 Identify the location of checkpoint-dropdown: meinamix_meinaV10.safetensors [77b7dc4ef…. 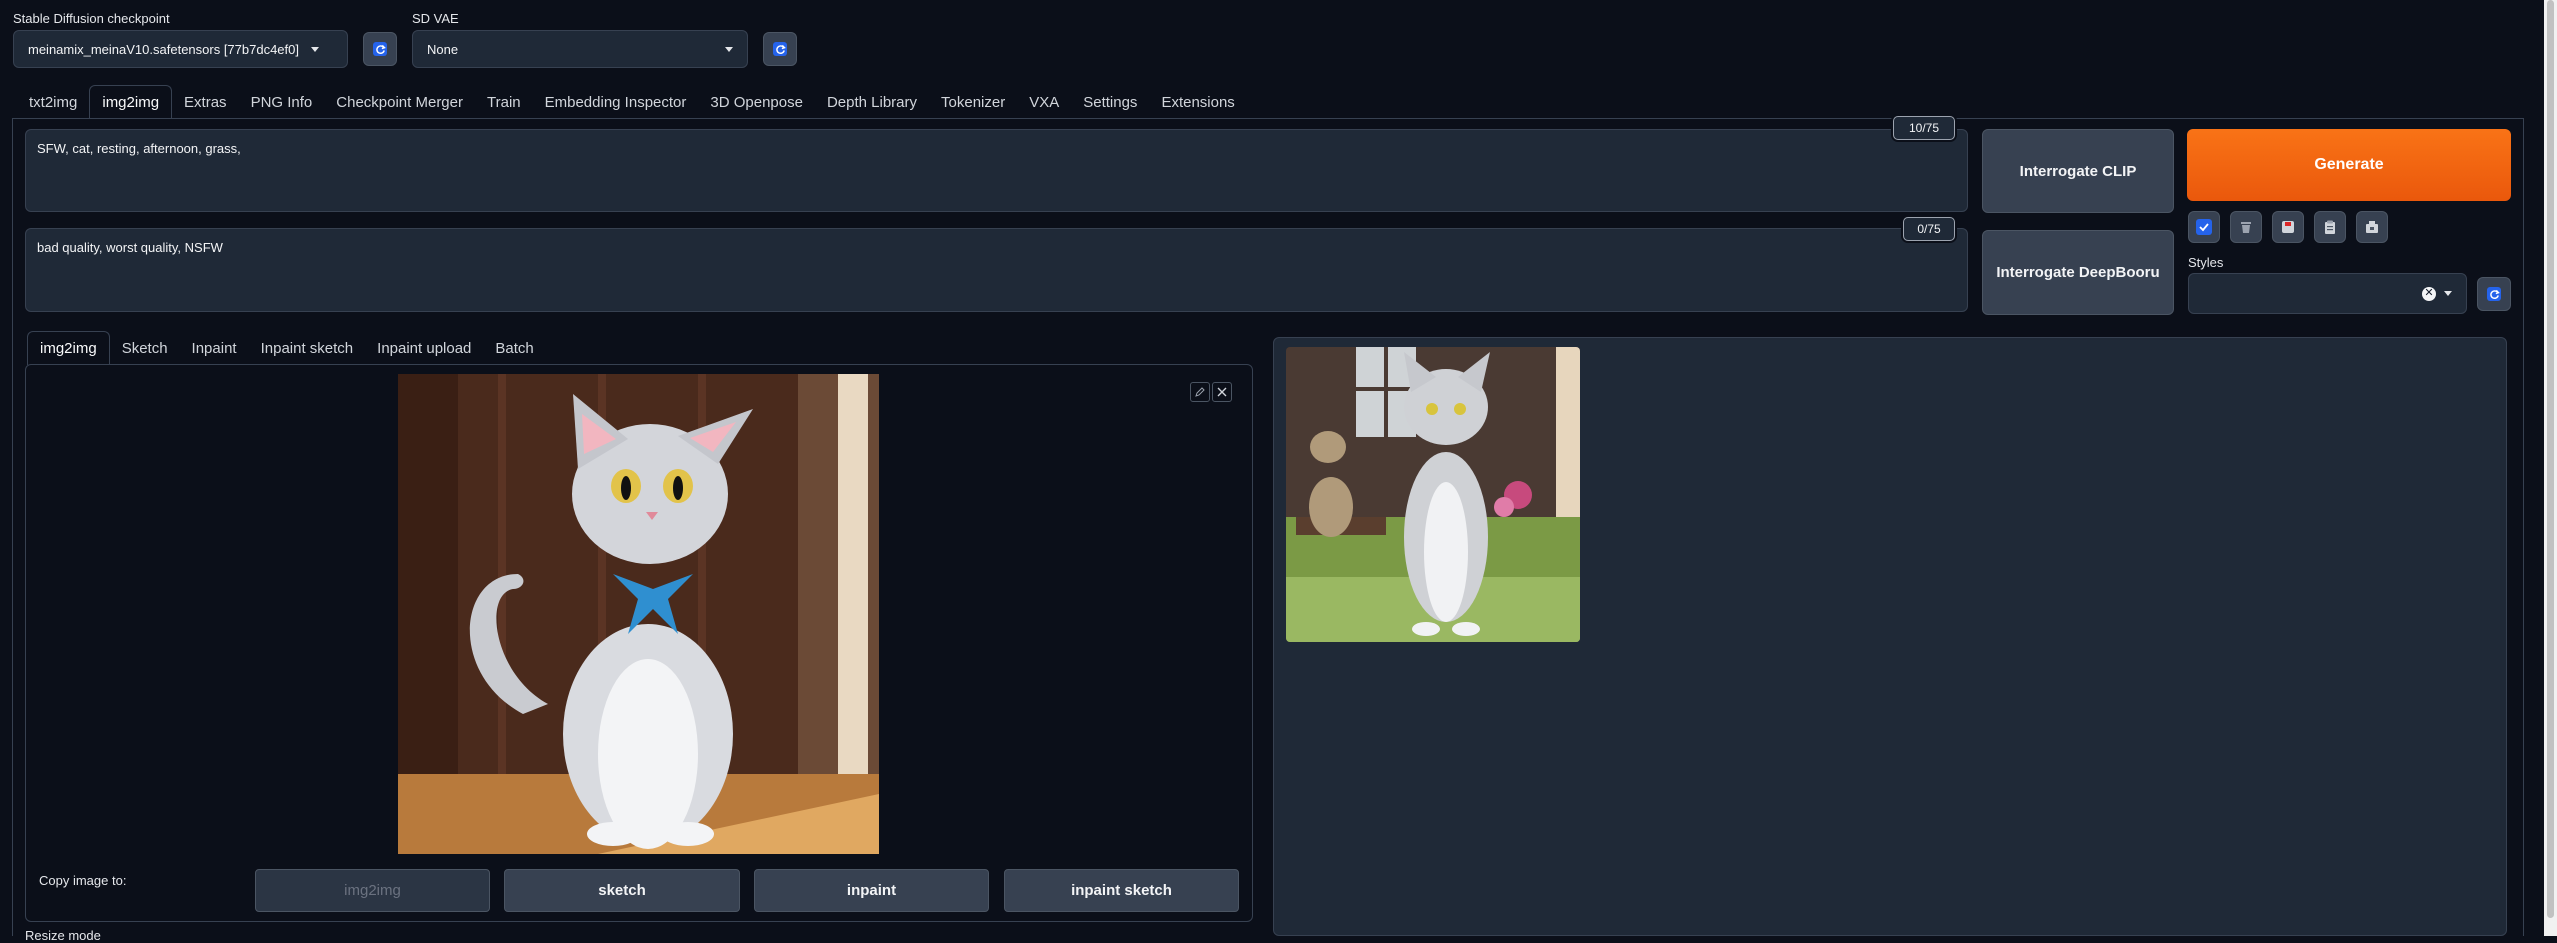
(180, 49).